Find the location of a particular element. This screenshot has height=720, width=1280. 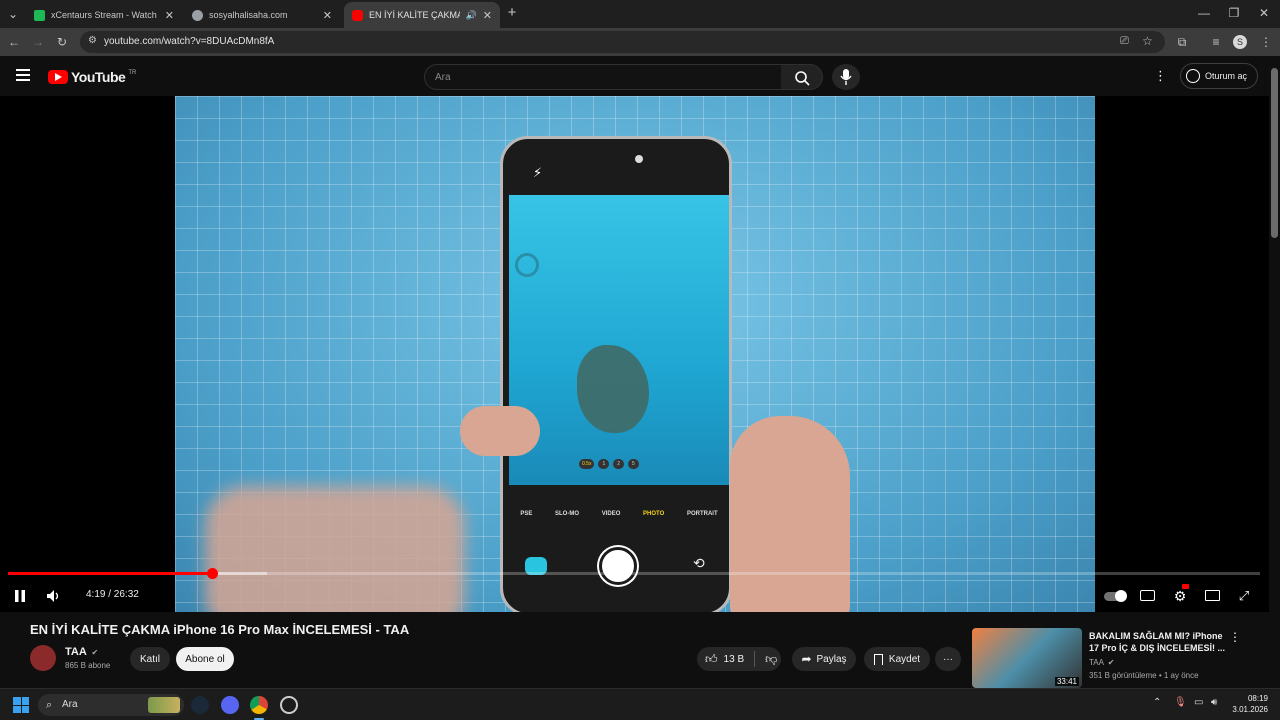

search-icon is located at coordinates (802, 78).